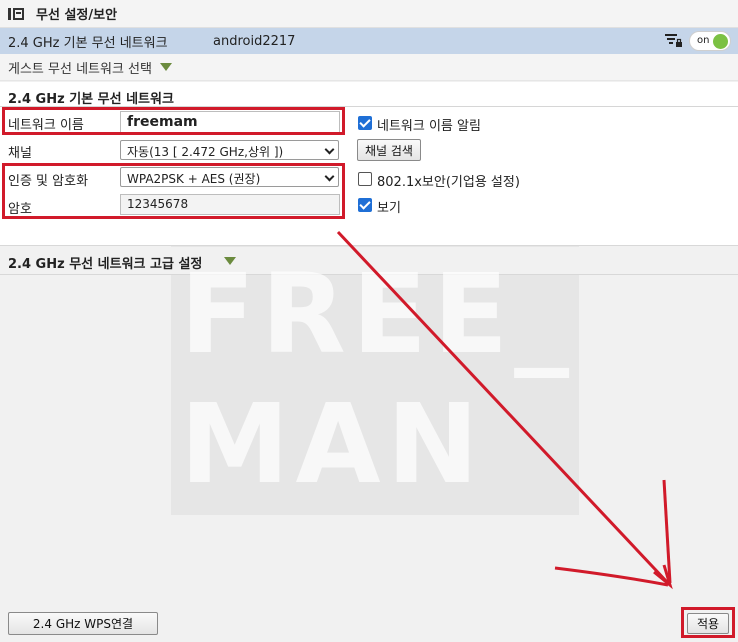 This screenshot has height=642, width=738. Describe the element at coordinates (389, 150) in the screenshot. I see `channel-search-button: 채널 검색` at that location.